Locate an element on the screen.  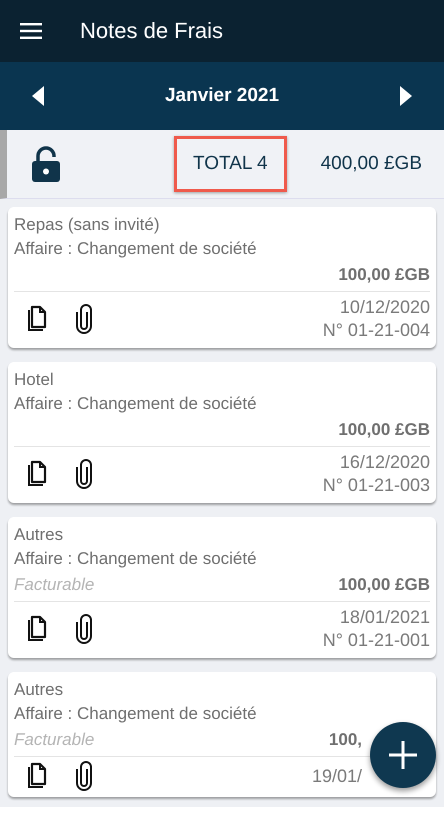
expense-number: N° 01-21-004 is located at coordinates (376, 330).